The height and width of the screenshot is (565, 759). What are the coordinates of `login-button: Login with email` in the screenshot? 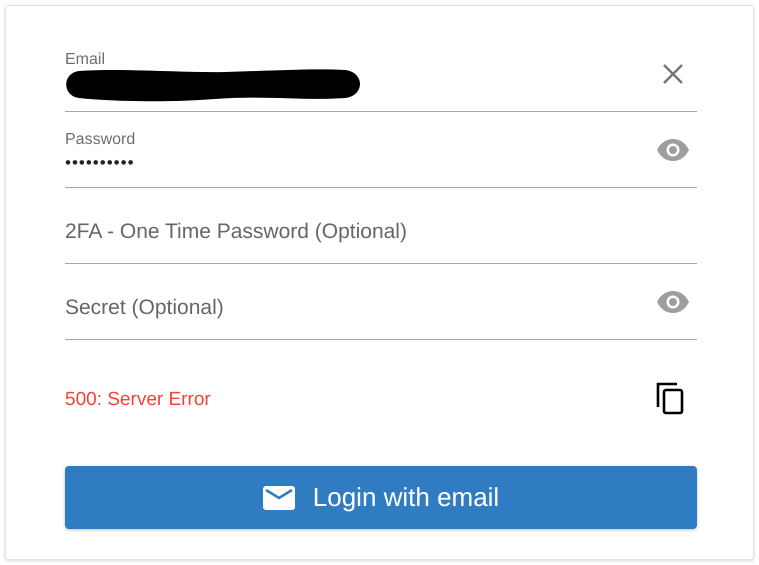 It's located at (381, 497).